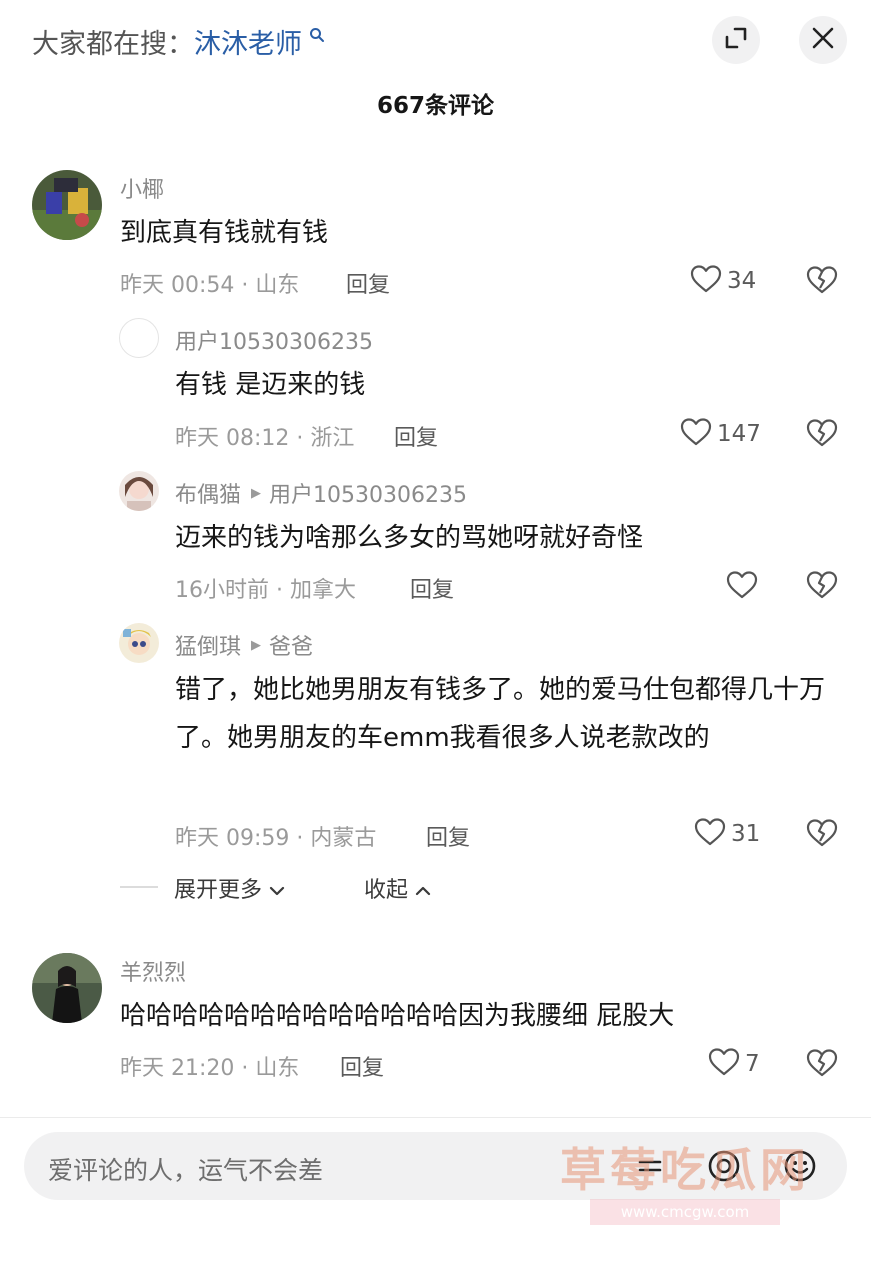 The width and height of the screenshot is (871, 1280). I want to click on collapse-label: 收起, so click(386, 890).